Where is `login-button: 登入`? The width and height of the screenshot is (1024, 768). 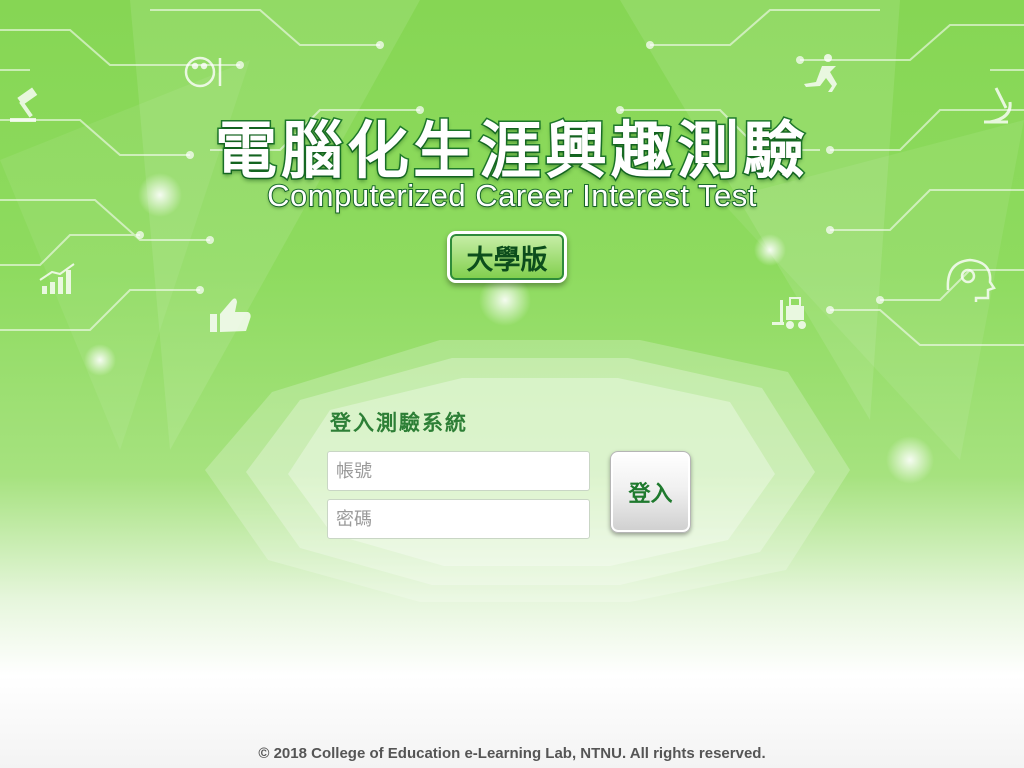
login-button: 登入 is located at coordinates (650, 492).